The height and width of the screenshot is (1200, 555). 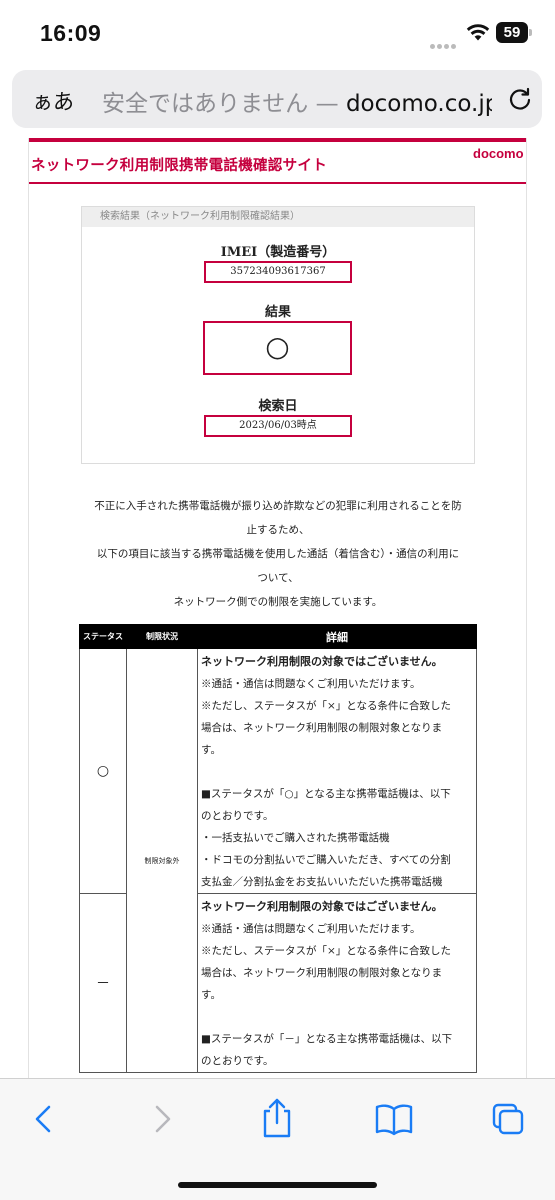 I want to click on notice-line: 止するため、, so click(x=278, y=530).